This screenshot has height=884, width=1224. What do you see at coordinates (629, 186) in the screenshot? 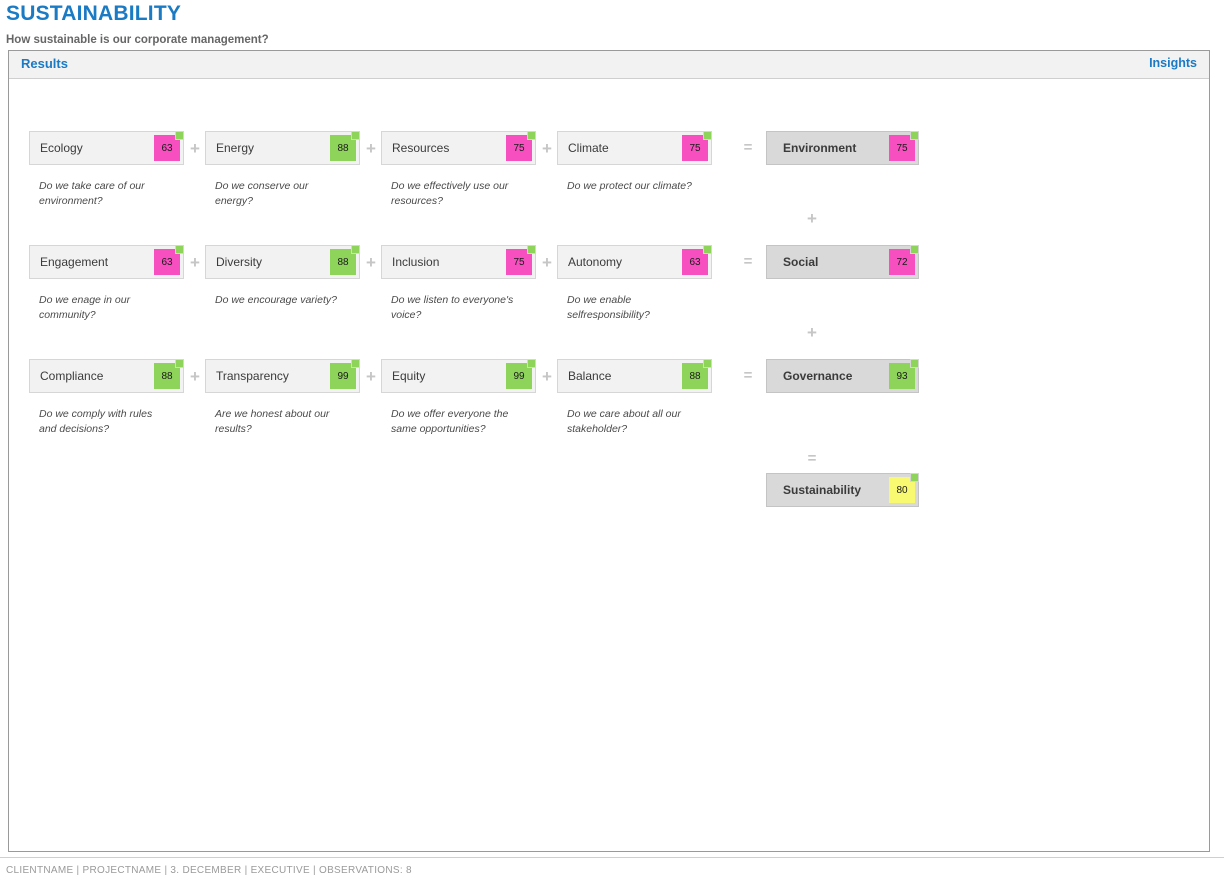
I see `criteria-question: Do we protect our climate?` at bounding box center [629, 186].